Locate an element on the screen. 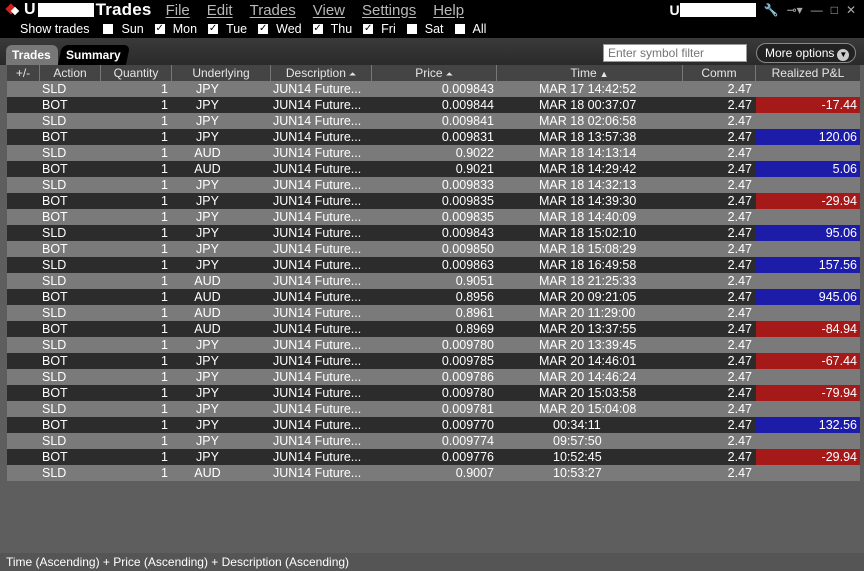 The image size is (864, 571). day-filter-tue: ✓ Tue is located at coordinates (227, 29).